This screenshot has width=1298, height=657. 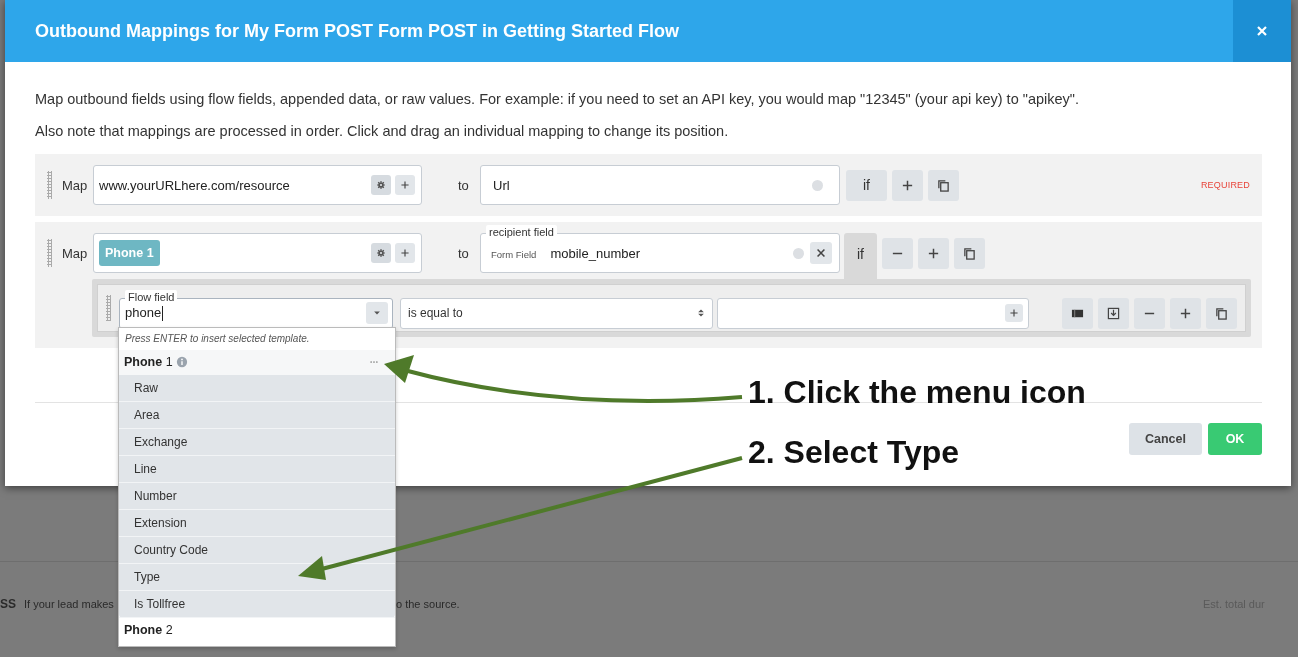 What do you see at coordinates (502, 185) in the screenshot?
I see `field-value: Url` at bounding box center [502, 185].